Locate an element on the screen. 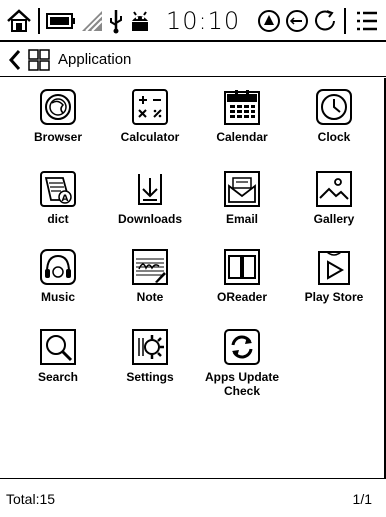 This screenshot has width=386, height=517. clock-icon is located at coordinates (334, 107).